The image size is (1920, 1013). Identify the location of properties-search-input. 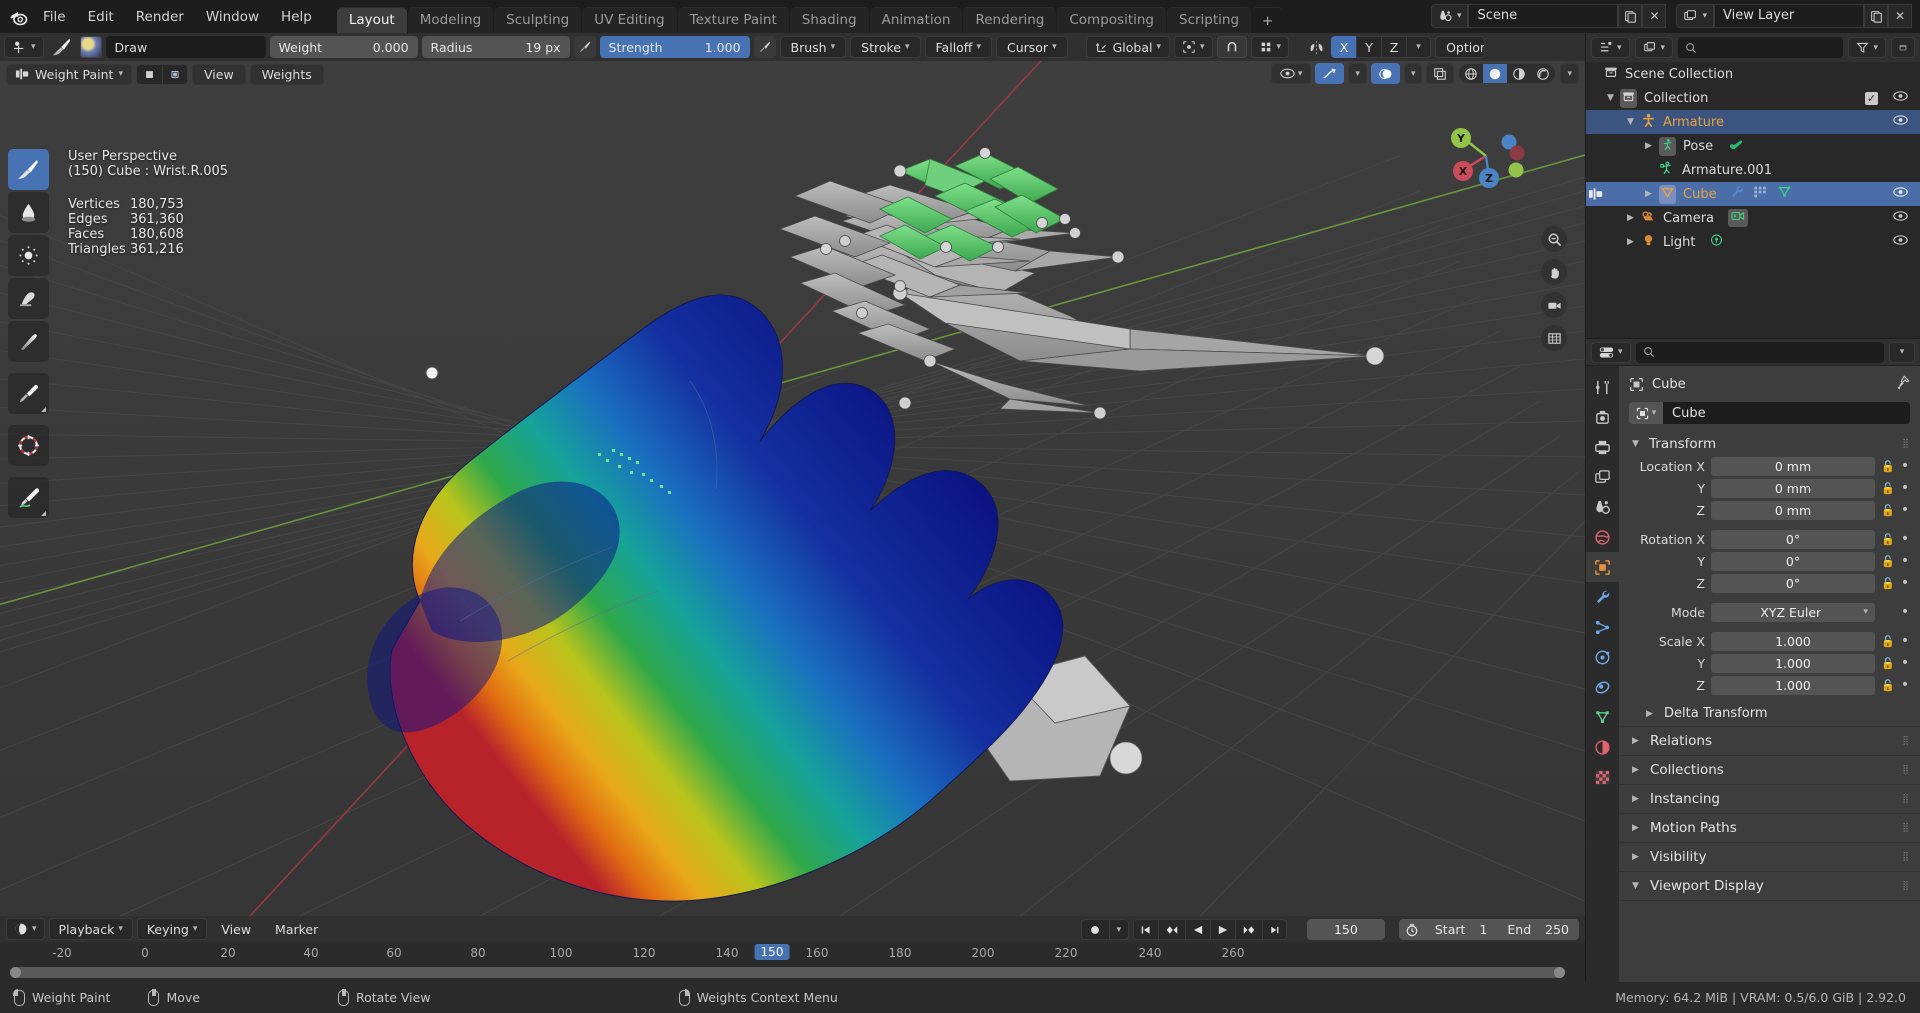
(1759, 352).